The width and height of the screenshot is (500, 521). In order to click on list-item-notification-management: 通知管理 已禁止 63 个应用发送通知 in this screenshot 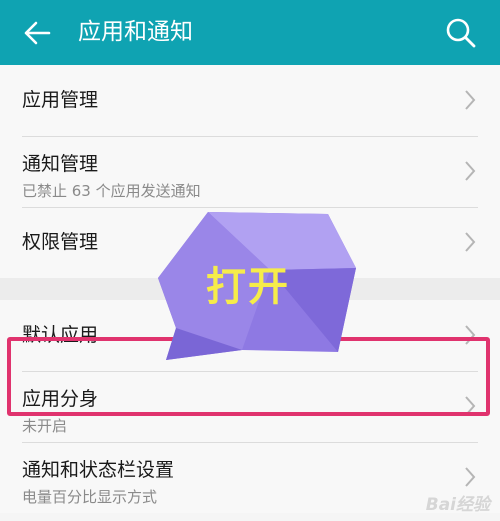, I will do `click(250, 171)`.